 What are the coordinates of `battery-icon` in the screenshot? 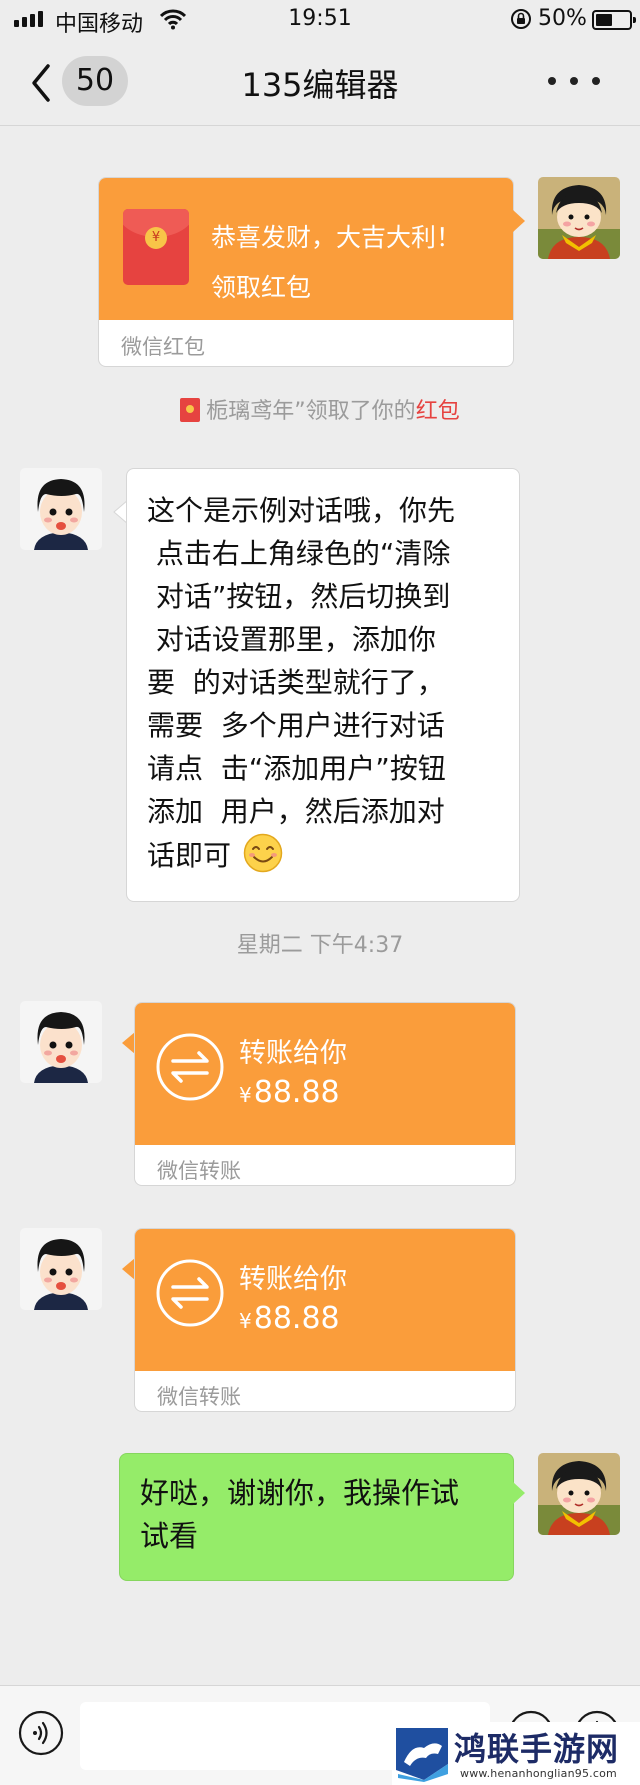 It's located at (614, 20).